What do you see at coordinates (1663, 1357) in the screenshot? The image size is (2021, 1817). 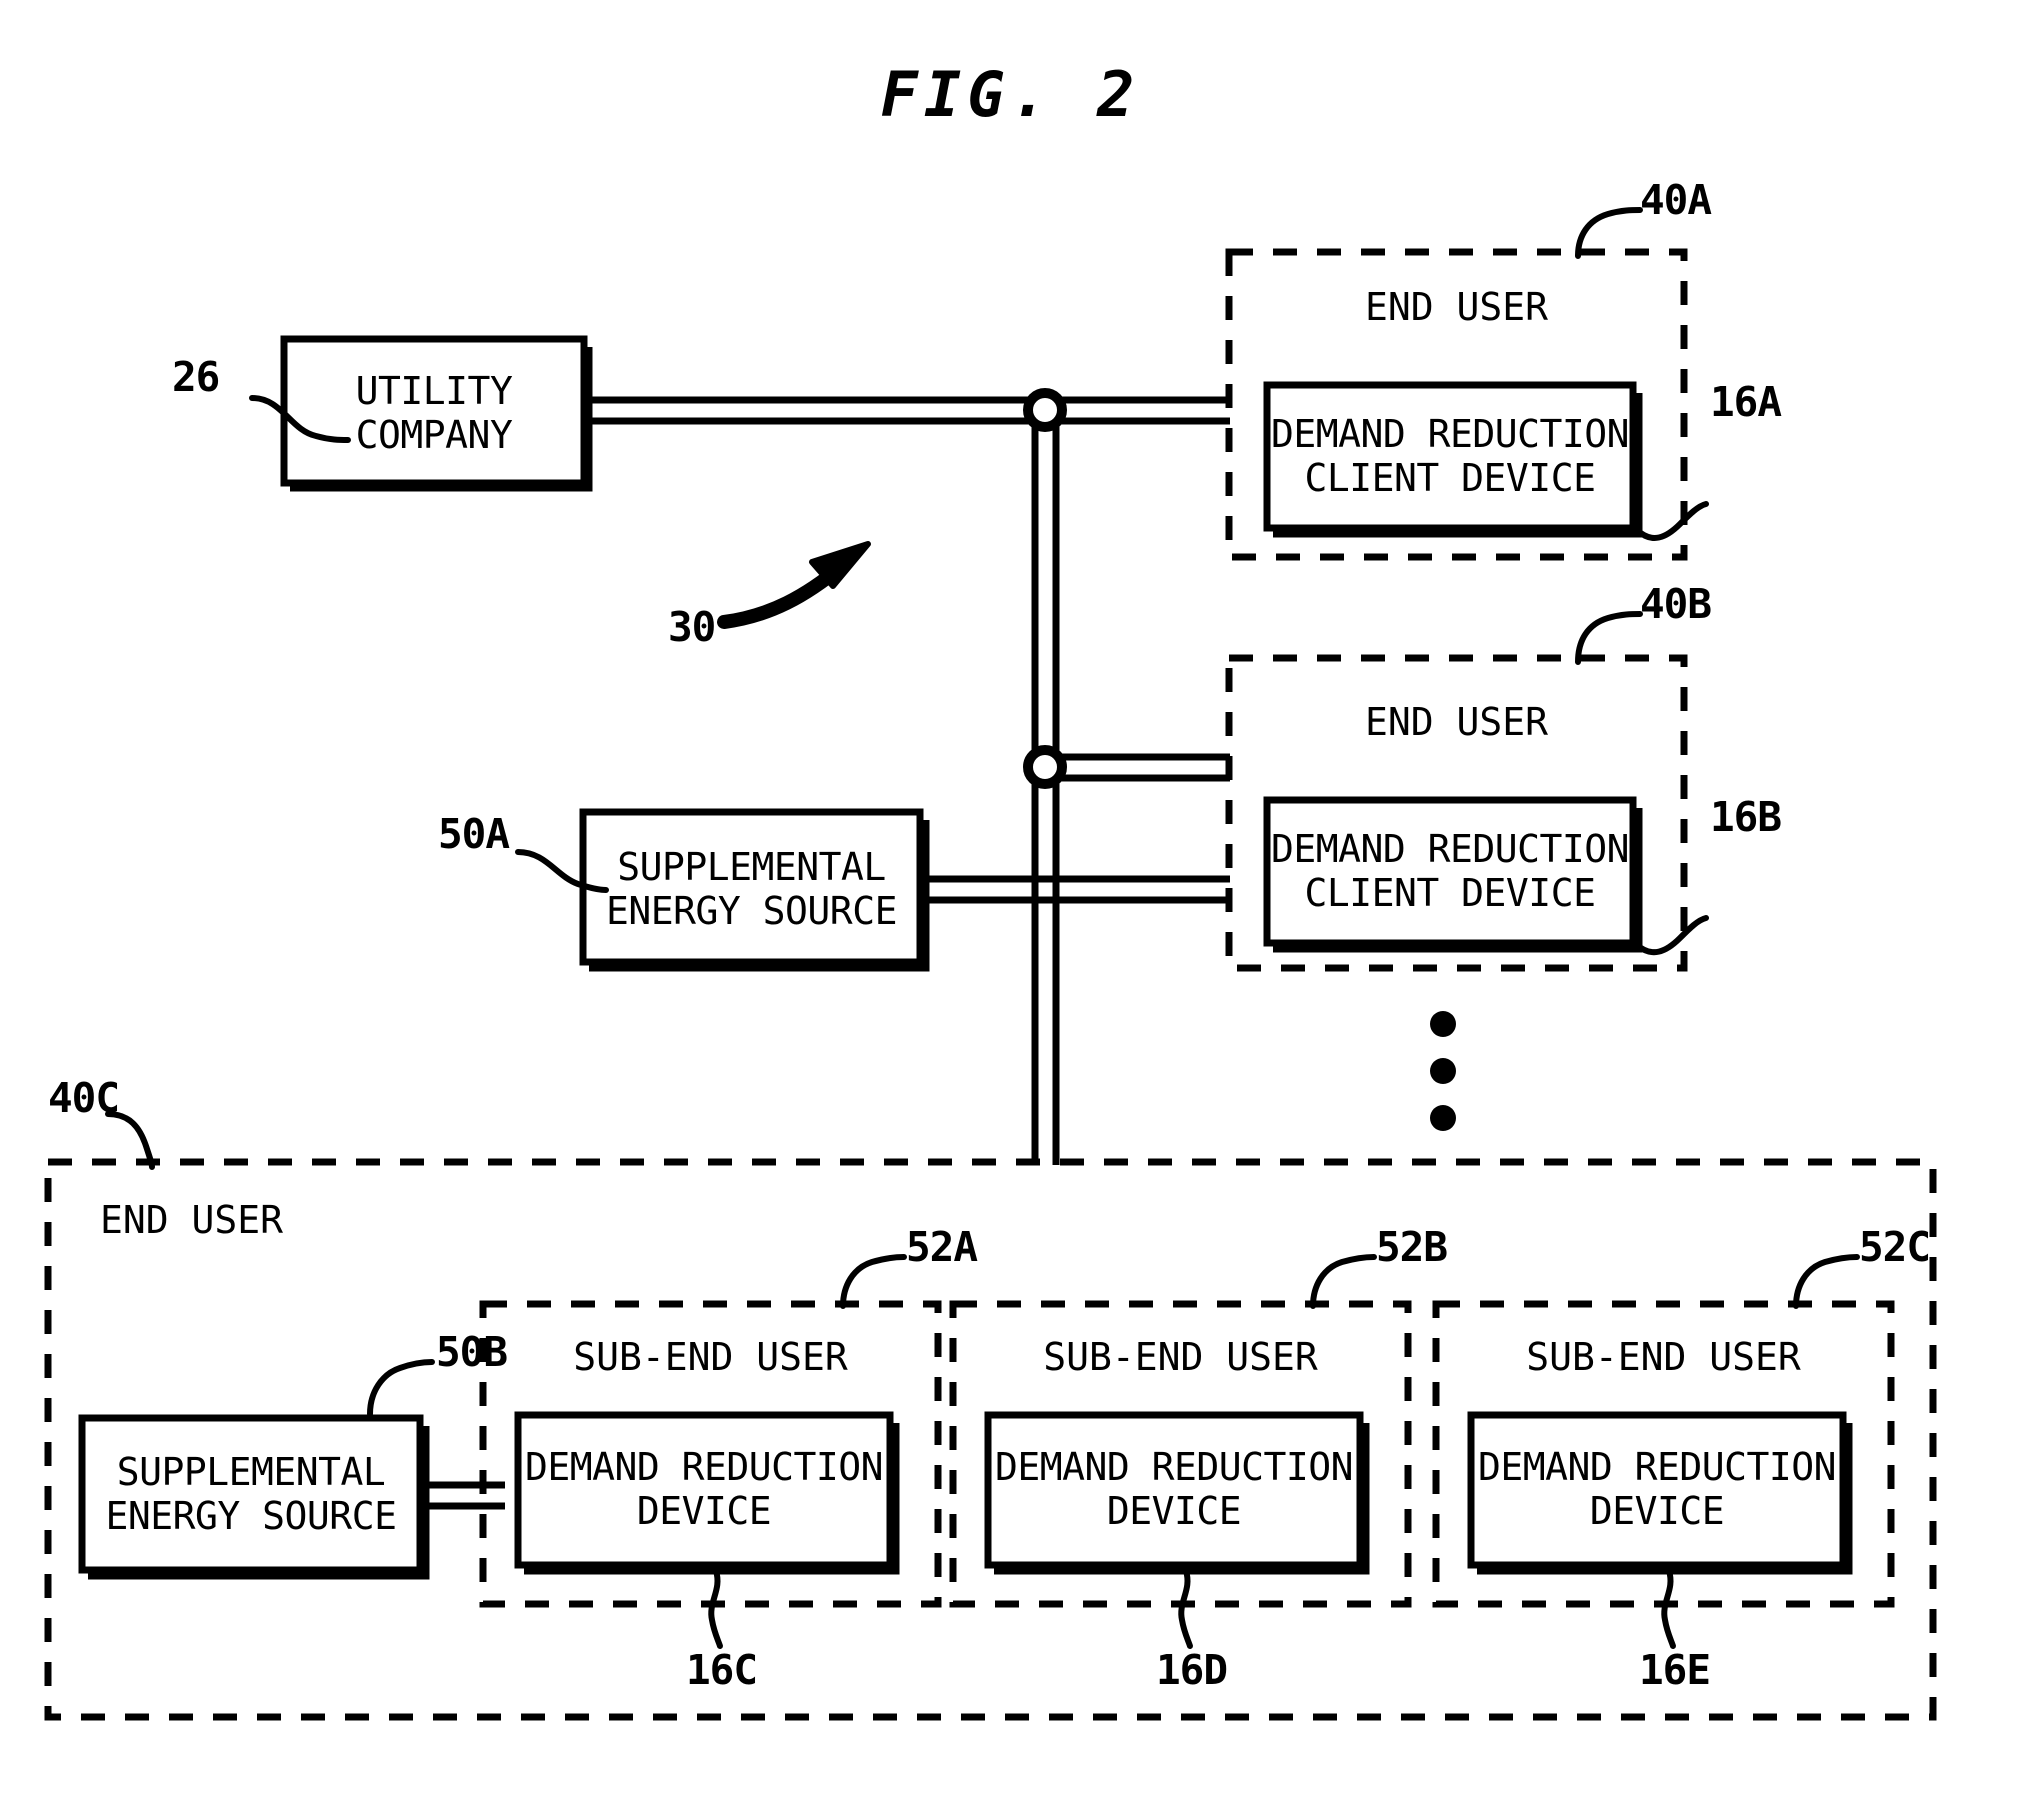 I see `sub-end-user-52c-label: SUB-END USER` at bounding box center [1663, 1357].